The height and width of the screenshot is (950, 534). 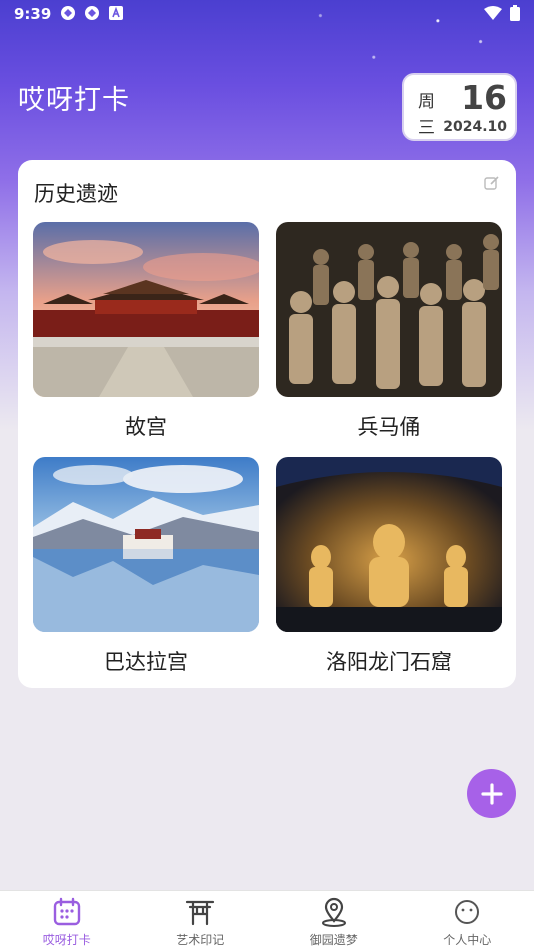 I want to click on site-name: 故宫, so click(x=146, y=427).